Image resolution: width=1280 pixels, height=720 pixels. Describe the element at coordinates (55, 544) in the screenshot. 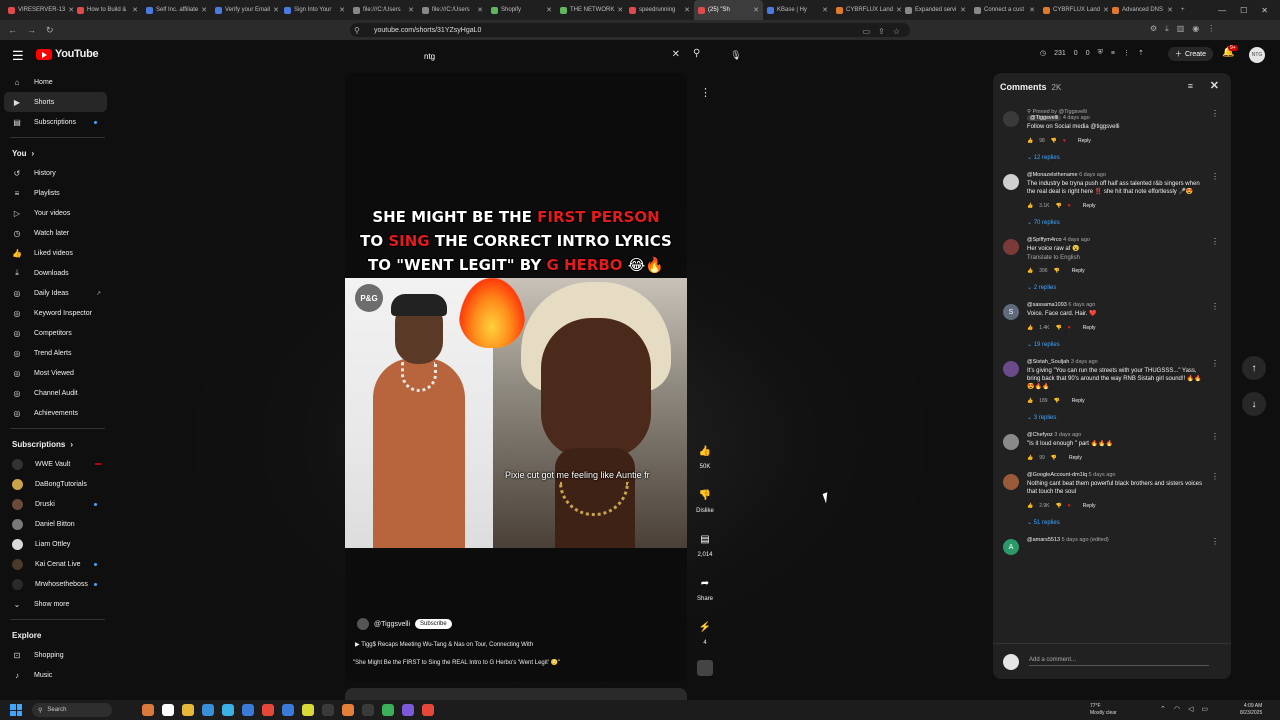

I see `sidebar-item-liam-ottley: Liam Ottley` at that location.